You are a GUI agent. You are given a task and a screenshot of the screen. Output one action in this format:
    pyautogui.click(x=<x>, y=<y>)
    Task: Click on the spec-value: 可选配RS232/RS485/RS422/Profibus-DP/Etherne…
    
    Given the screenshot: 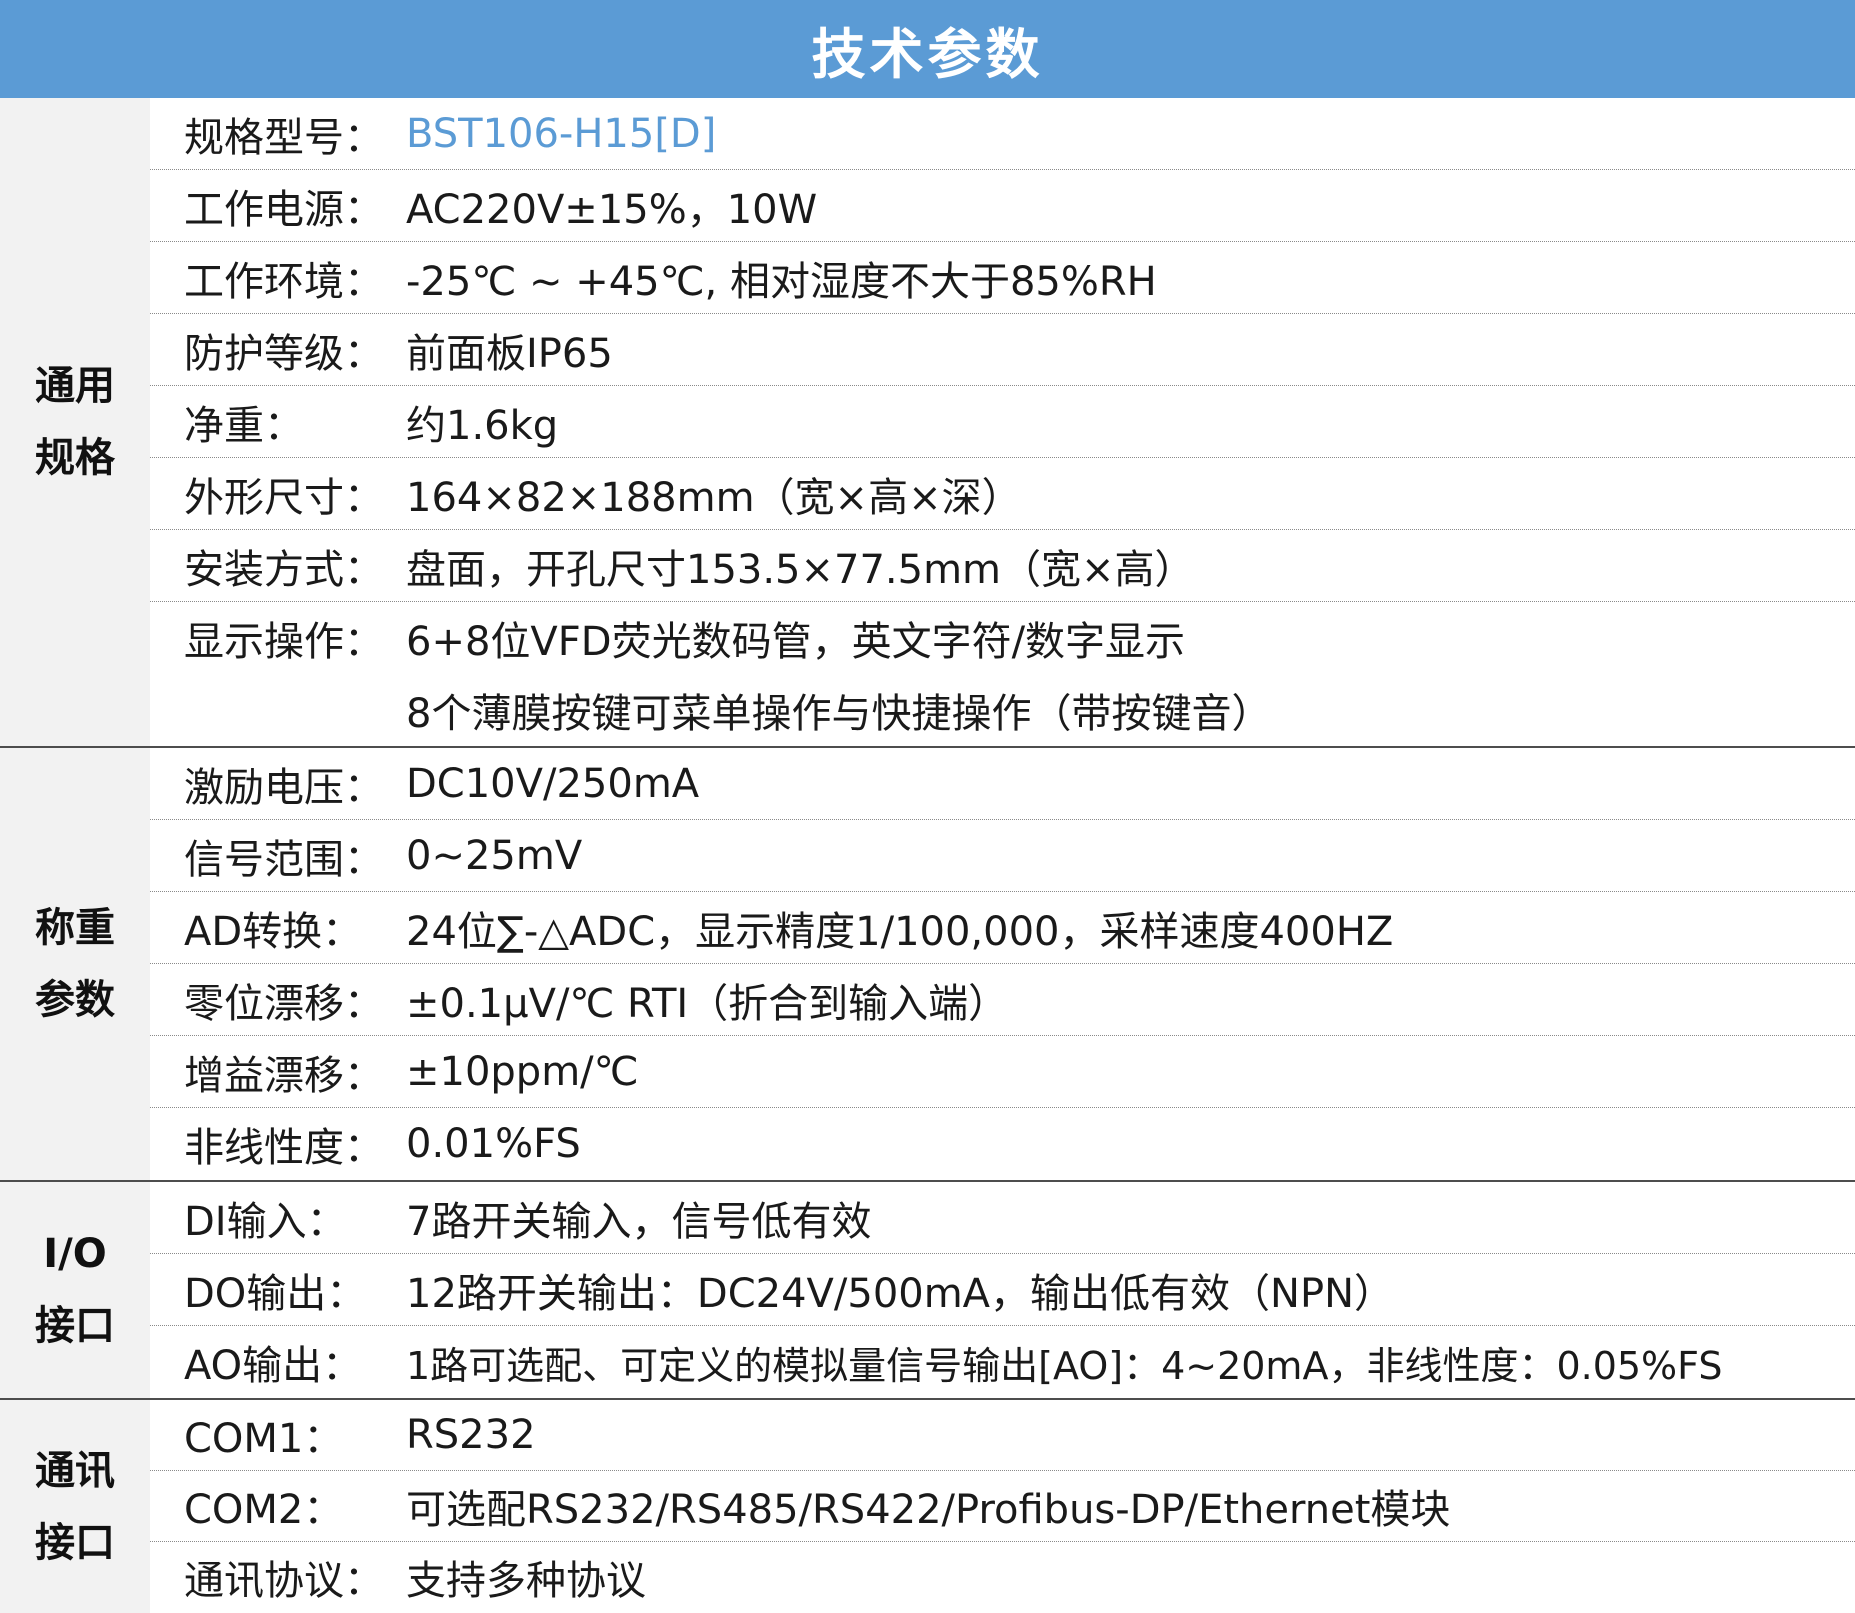 What is the action you would take?
    pyautogui.click(x=928, y=1510)
    